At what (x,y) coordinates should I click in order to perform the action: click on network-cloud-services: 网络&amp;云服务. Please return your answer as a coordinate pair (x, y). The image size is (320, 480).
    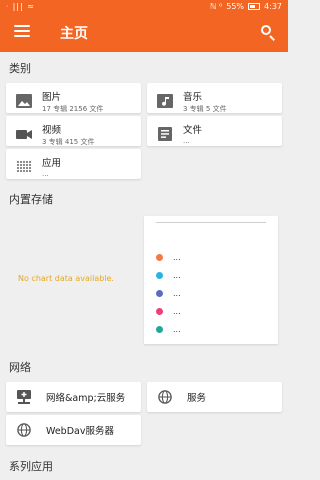
    Looking at the image, I should click on (73, 397).